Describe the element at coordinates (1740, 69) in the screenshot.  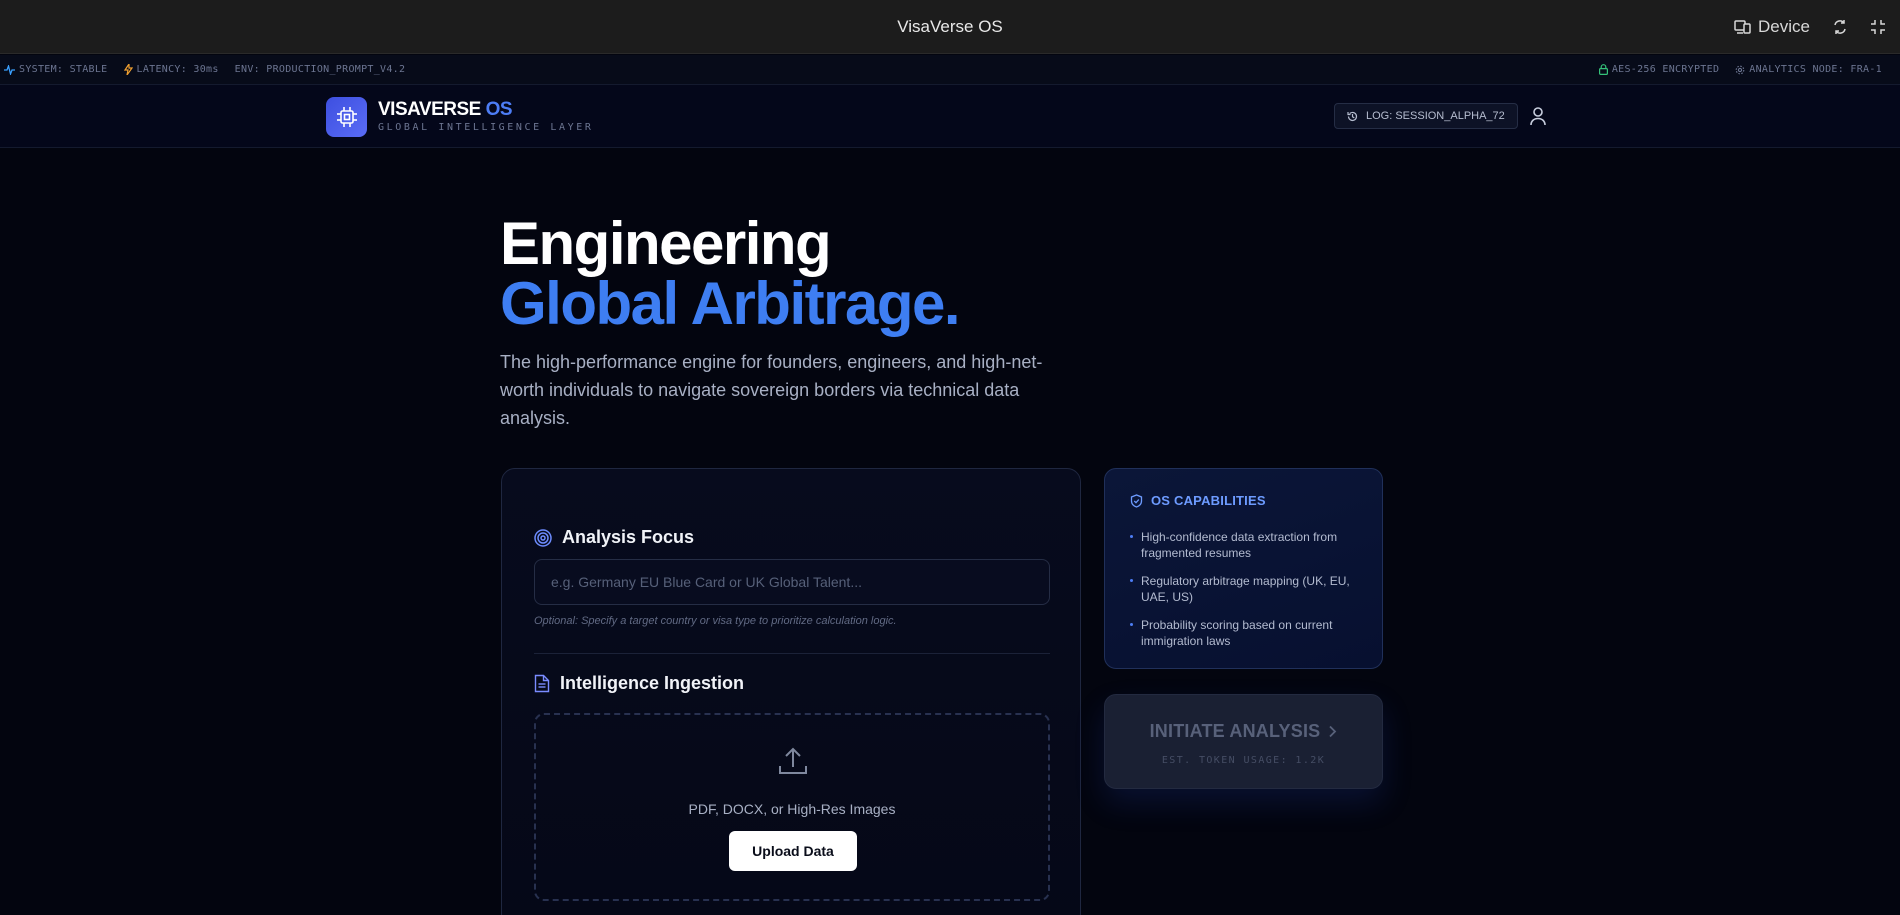
I see `gear-icon` at that location.